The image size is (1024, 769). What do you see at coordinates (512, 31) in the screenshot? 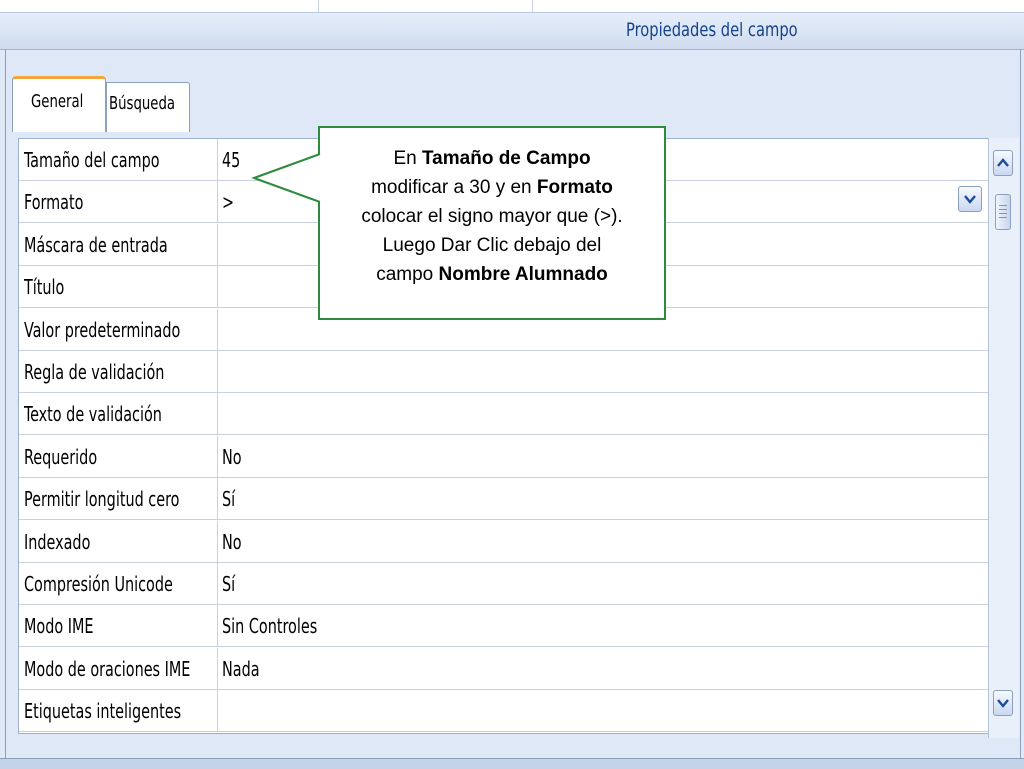
I see `field-properties-header: Propiedades del campo` at bounding box center [512, 31].